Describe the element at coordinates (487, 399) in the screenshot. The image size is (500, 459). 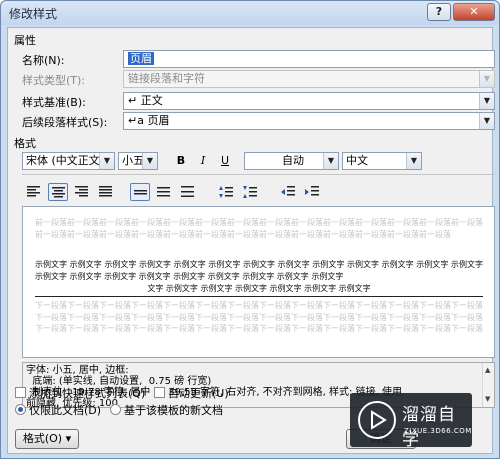
I see `scroll-down-icon: ▼` at that location.